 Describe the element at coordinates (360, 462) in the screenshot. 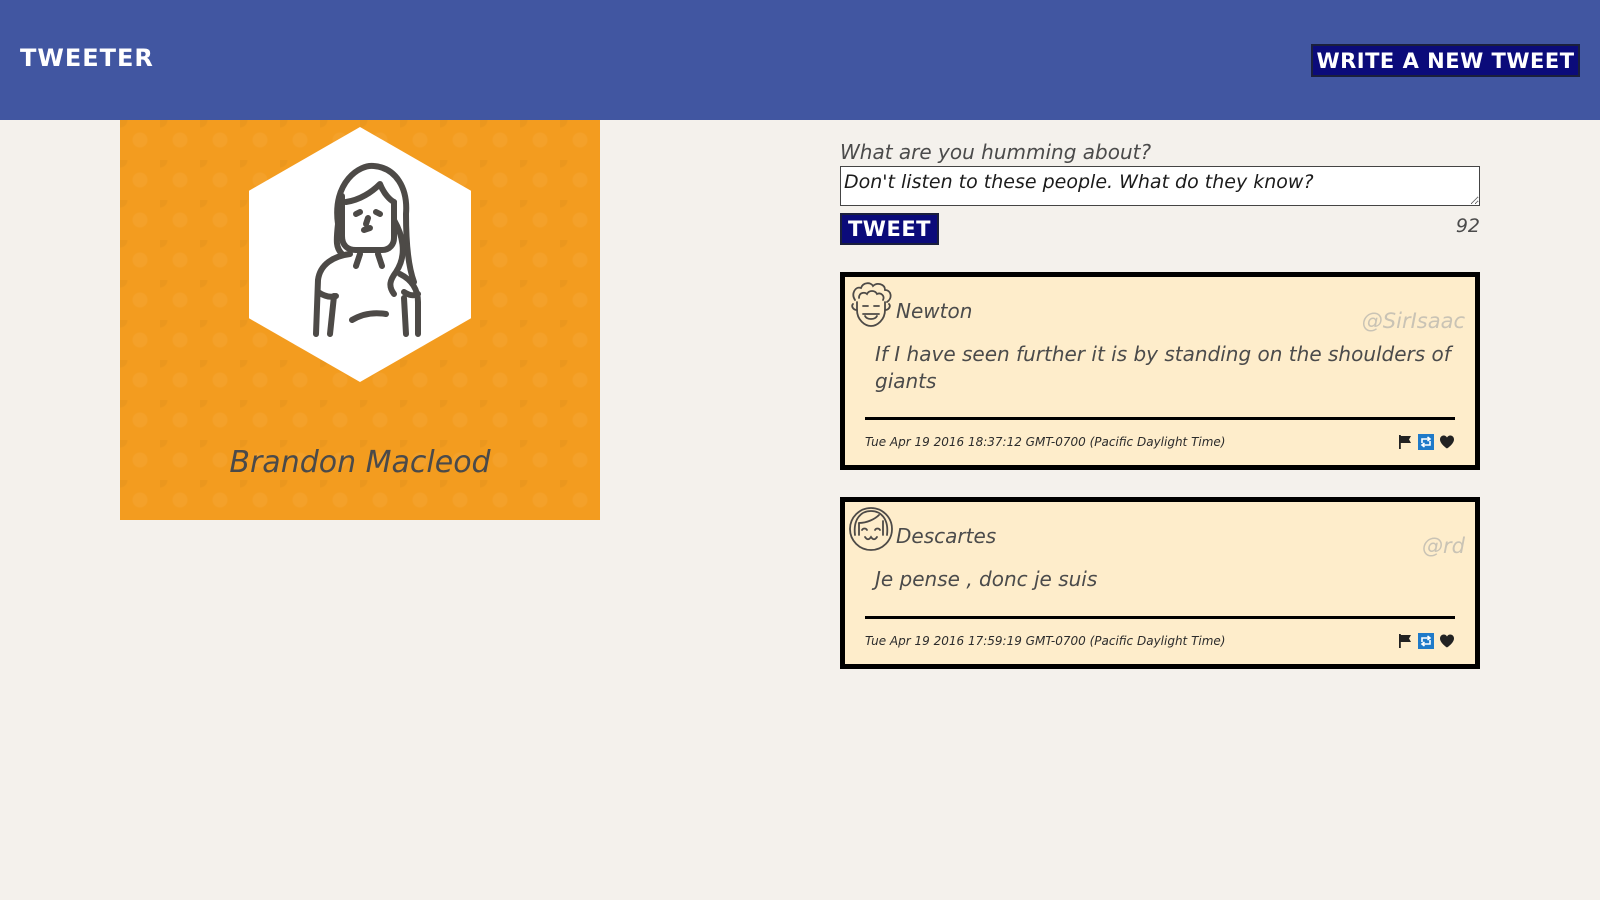

I see `profile-name: Brandon Macleod` at that location.